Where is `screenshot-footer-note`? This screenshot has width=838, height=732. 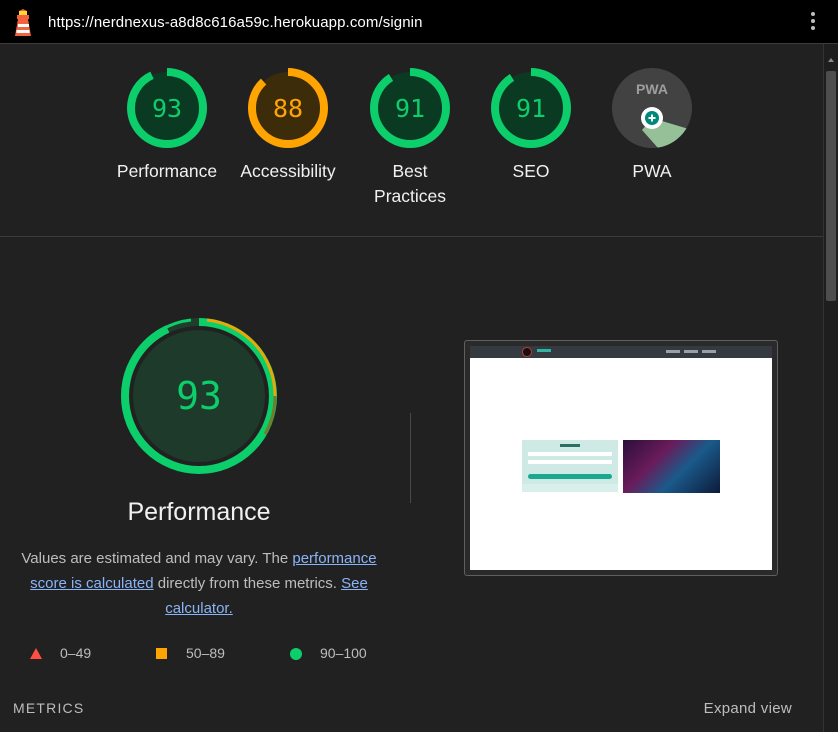
screenshot-footer-note is located at coordinates (570, 488).